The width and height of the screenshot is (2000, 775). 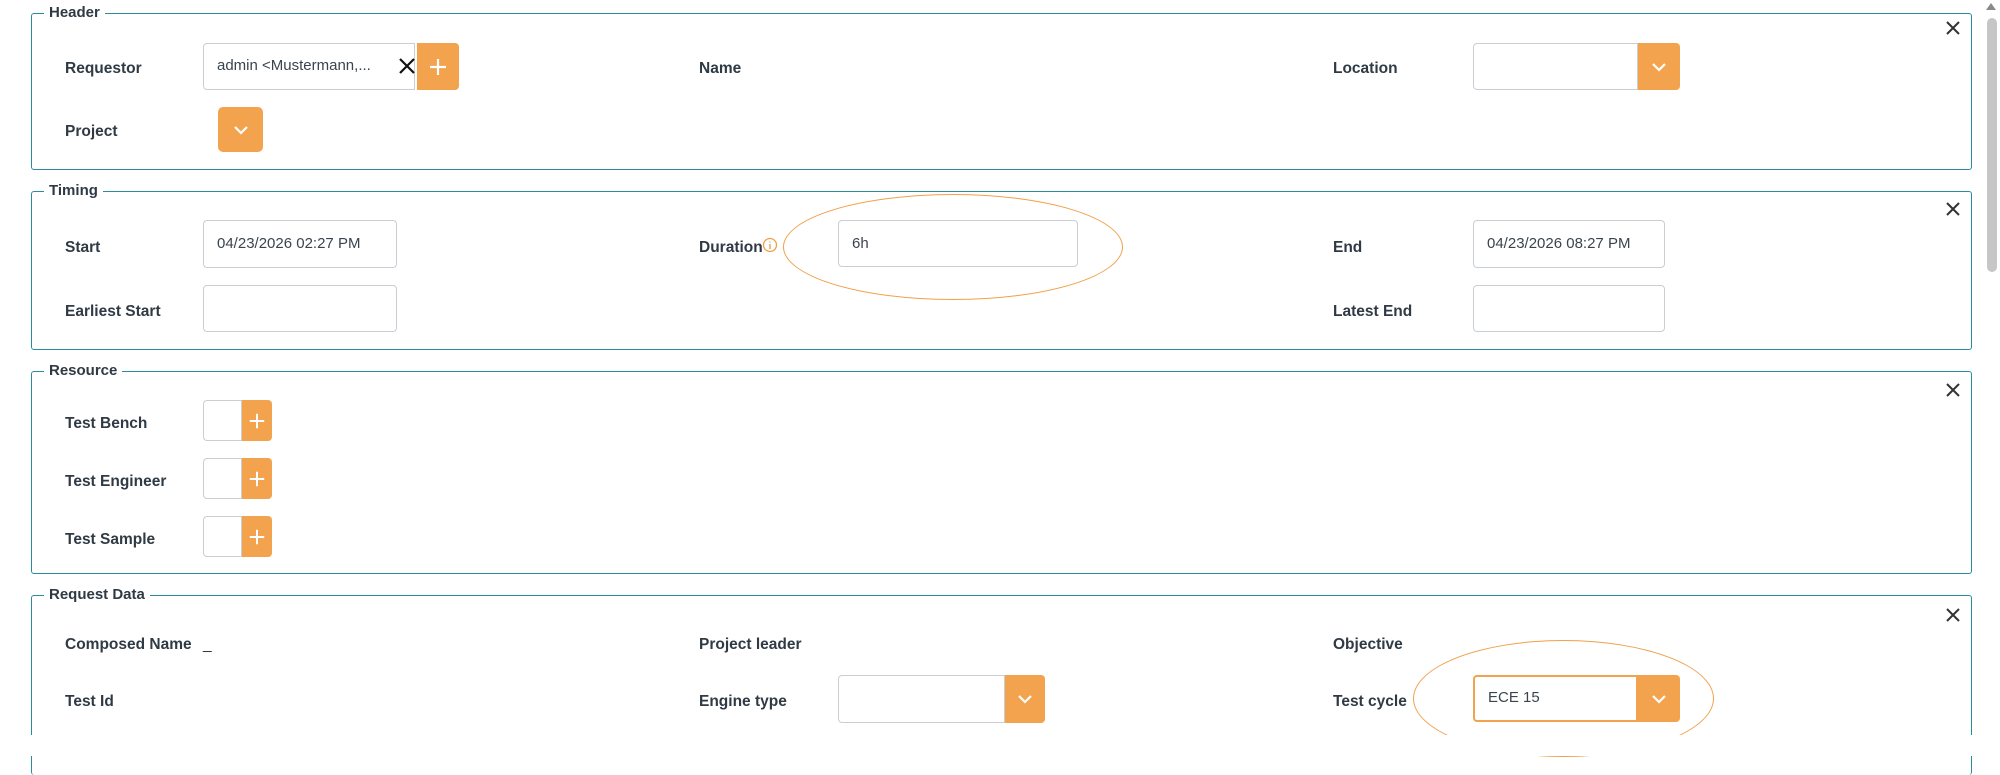 What do you see at coordinates (289, 243) in the screenshot?
I see `start-value: 04/23/2026 02:27 PM` at bounding box center [289, 243].